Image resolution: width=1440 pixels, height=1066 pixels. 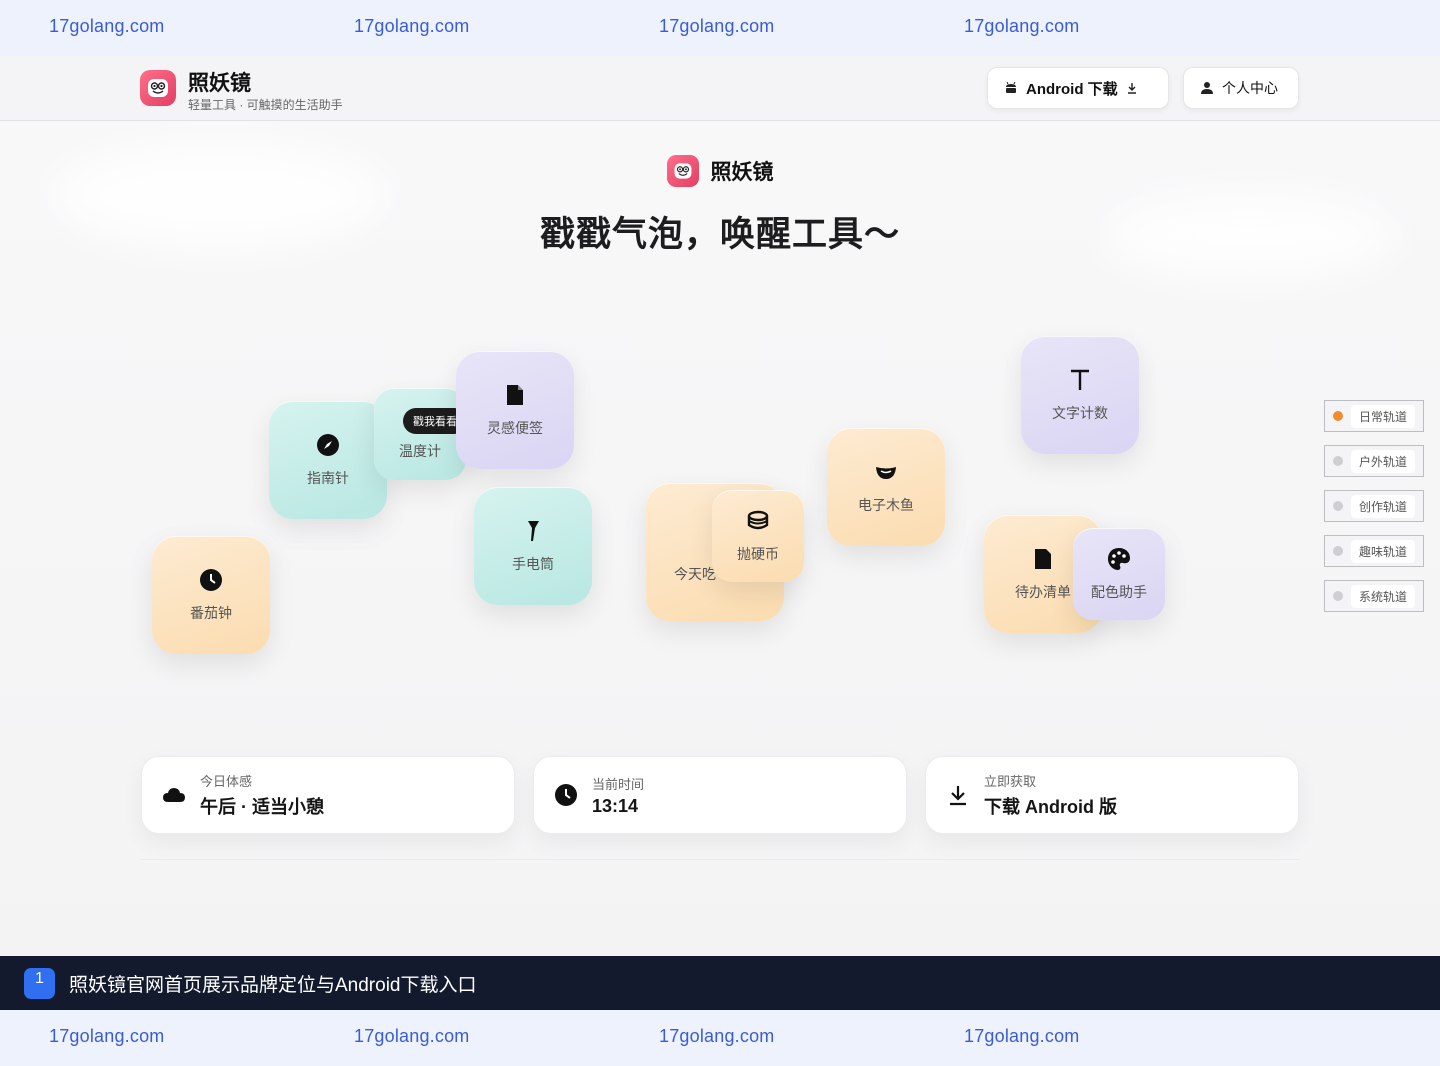 I want to click on divider, so click(x=720, y=859).